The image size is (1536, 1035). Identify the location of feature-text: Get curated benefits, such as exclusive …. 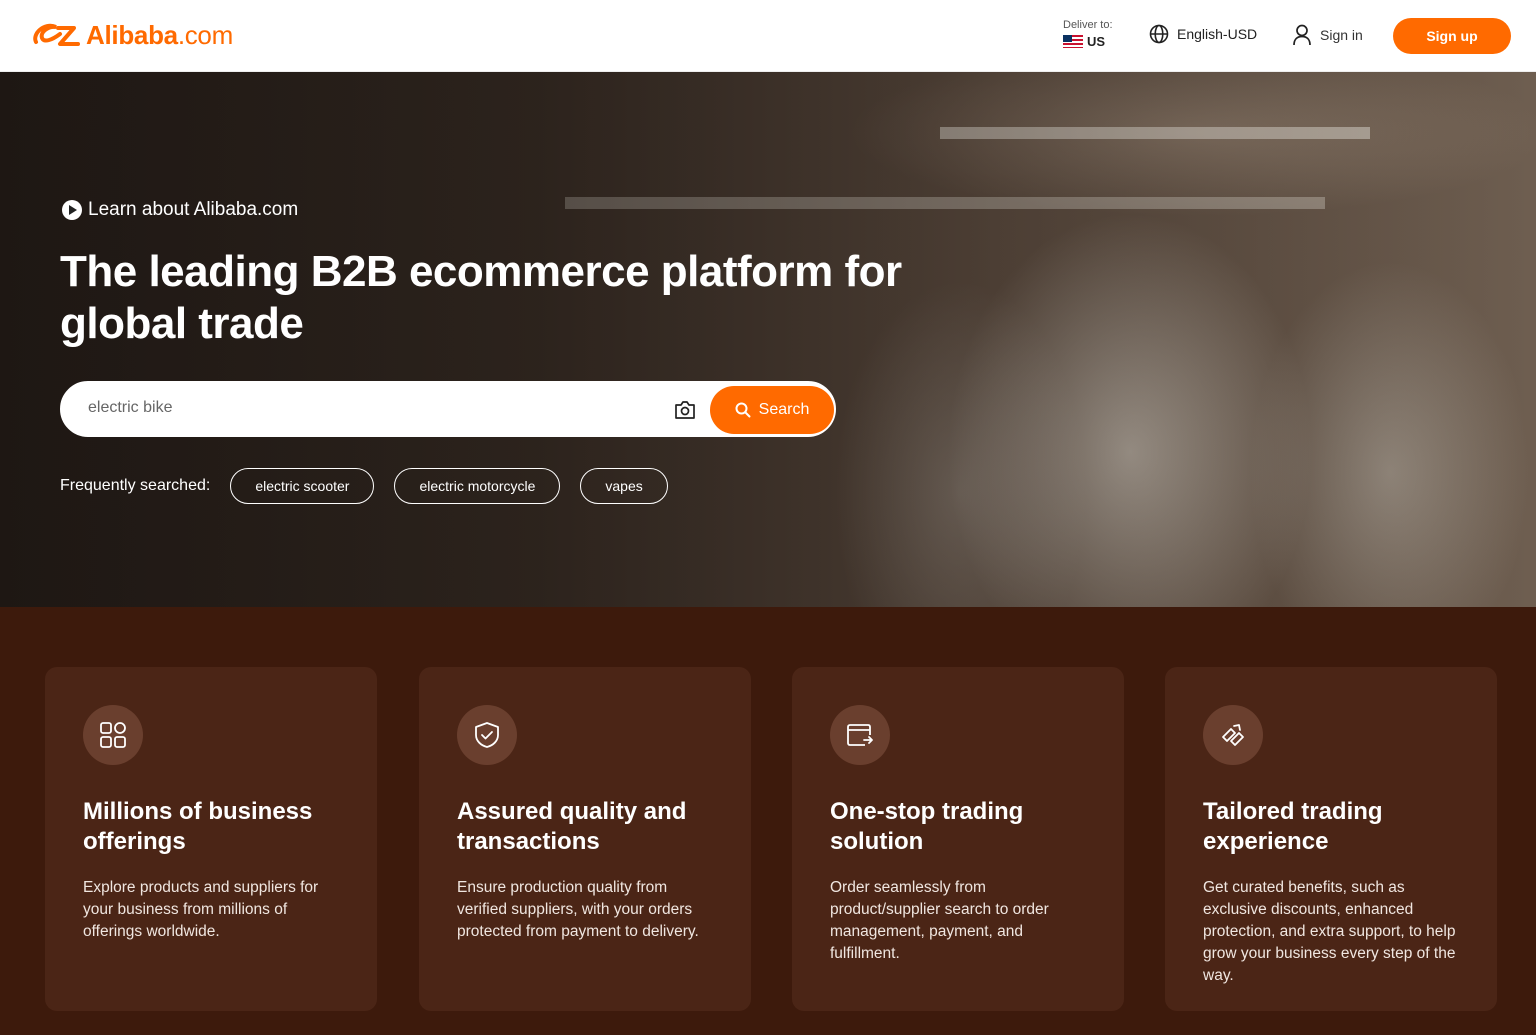
(1329, 931).